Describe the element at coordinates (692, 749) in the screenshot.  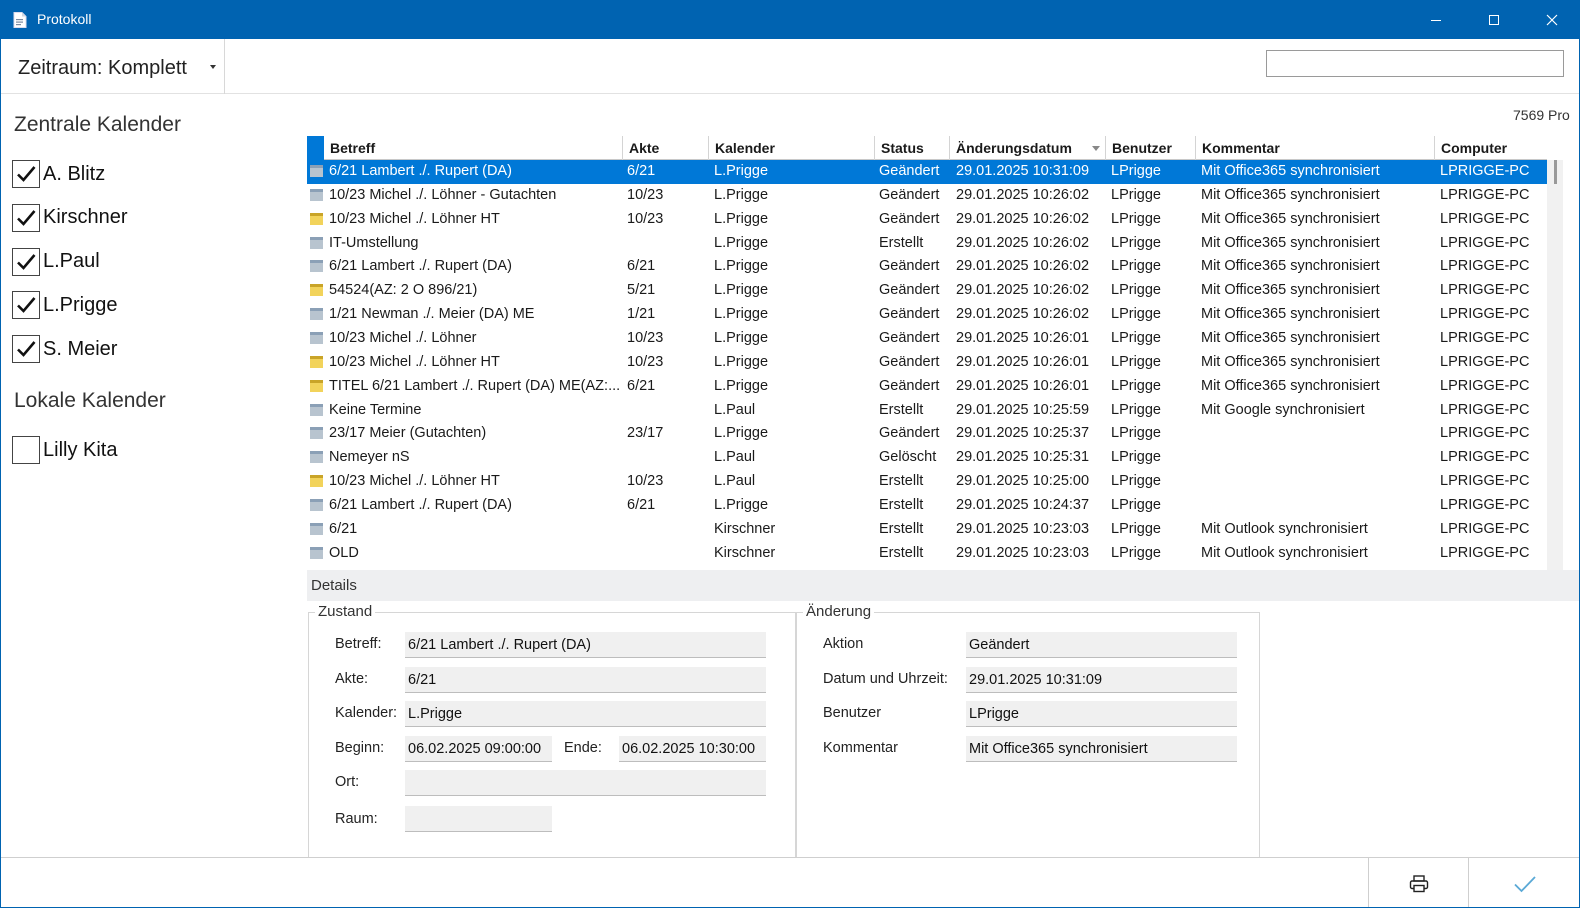
I see `ende-field: 06.02.2025 10:30:00` at that location.